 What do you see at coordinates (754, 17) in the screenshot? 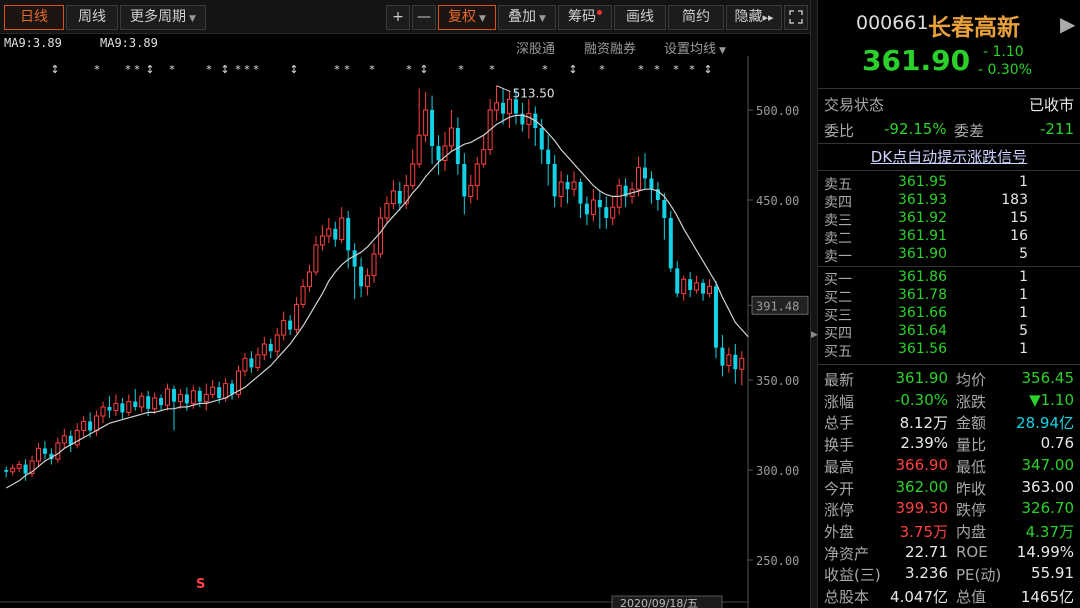
I see `hide-button: 隐藏▸▸` at bounding box center [754, 17].